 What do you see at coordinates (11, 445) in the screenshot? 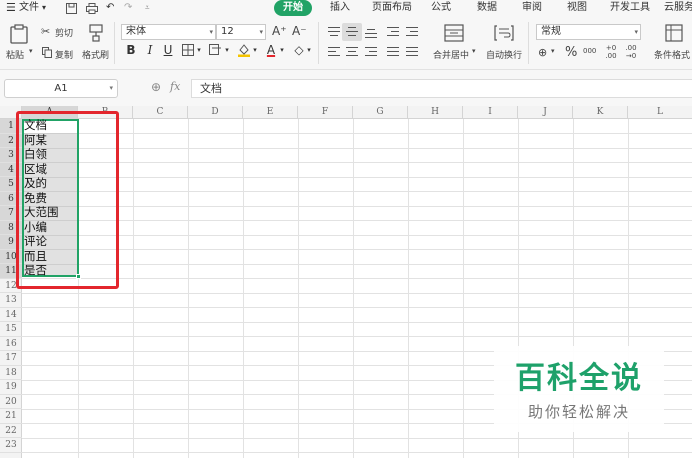
I see `row-header: 23` at bounding box center [11, 445].